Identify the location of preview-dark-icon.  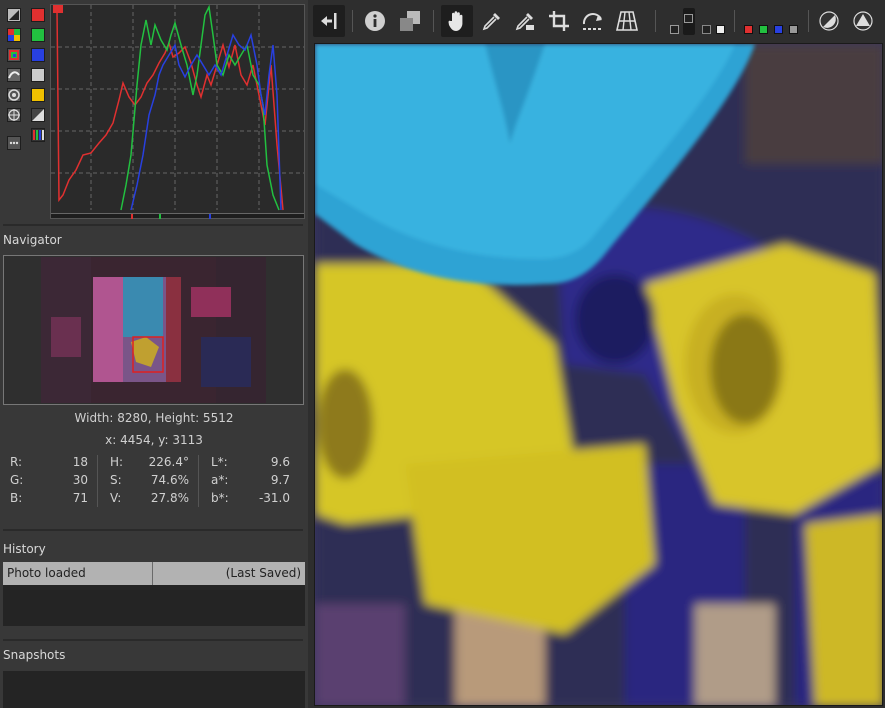
(706, 29).